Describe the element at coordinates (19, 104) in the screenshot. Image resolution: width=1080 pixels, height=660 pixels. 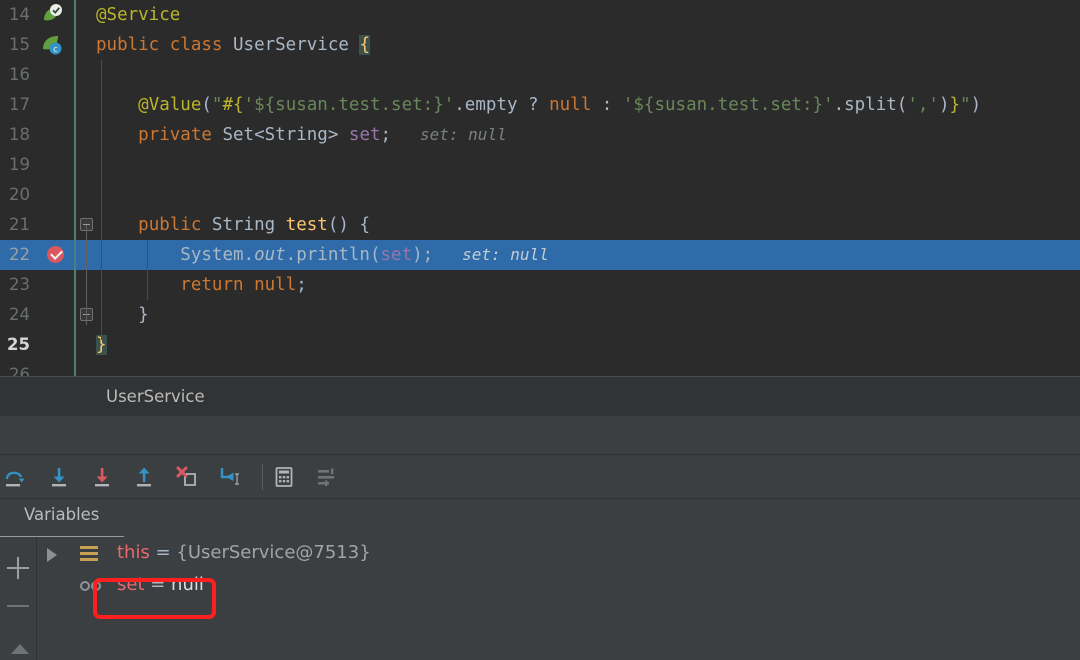
I see `line-number: 17` at that location.